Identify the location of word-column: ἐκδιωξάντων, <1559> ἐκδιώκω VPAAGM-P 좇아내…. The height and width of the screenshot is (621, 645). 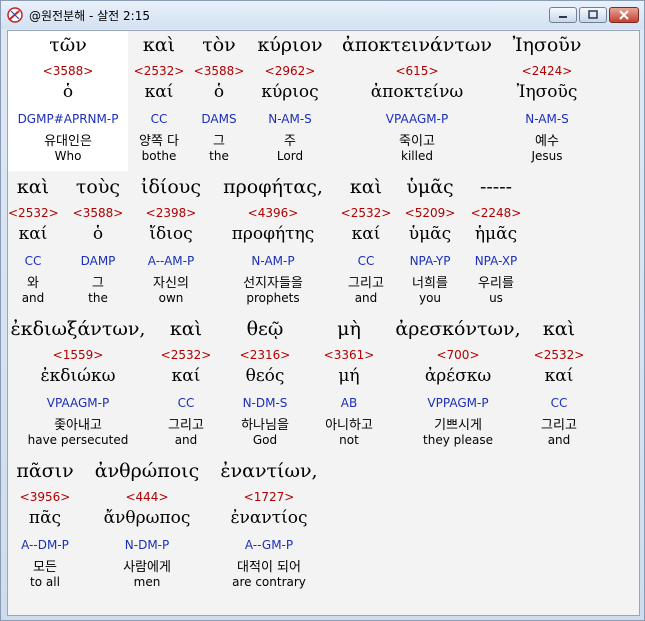
(78, 385).